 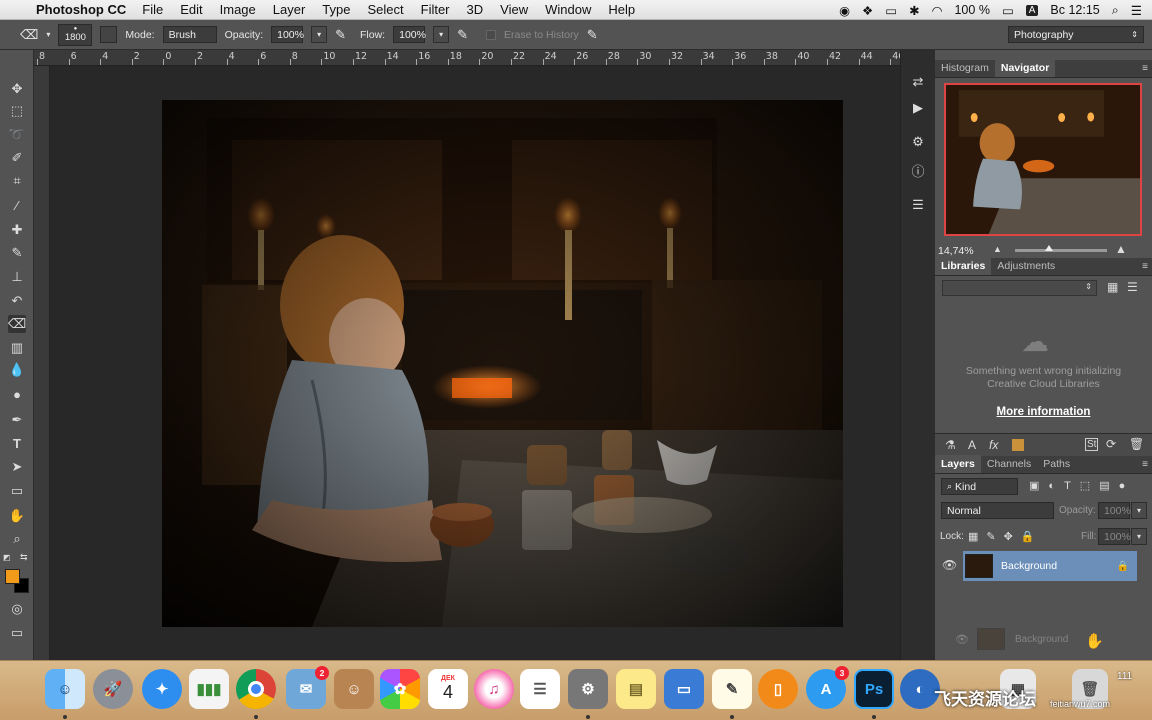 I want to click on zoom-tool-icon: ⌕, so click(x=17, y=539).